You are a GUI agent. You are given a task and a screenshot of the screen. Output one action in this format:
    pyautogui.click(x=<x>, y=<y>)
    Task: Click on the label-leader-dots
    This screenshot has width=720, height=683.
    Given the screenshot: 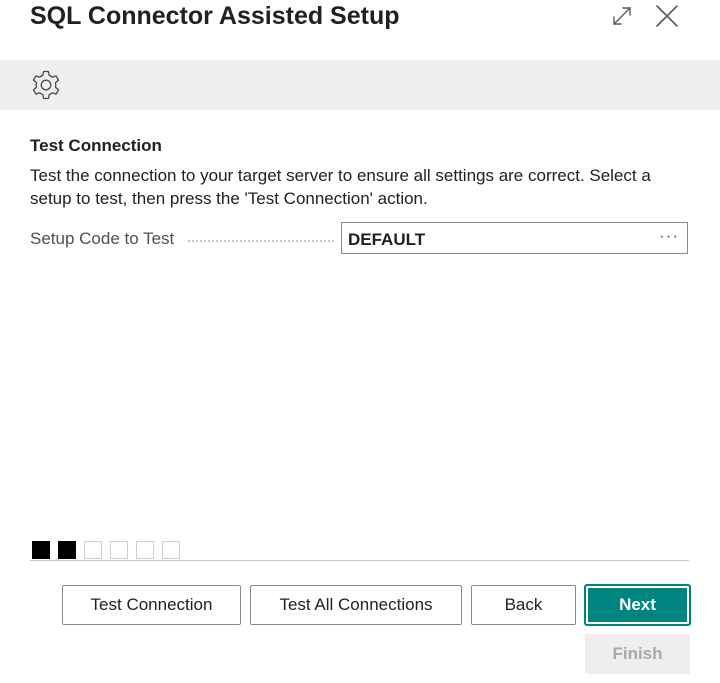 What is the action you would take?
    pyautogui.click(x=261, y=241)
    